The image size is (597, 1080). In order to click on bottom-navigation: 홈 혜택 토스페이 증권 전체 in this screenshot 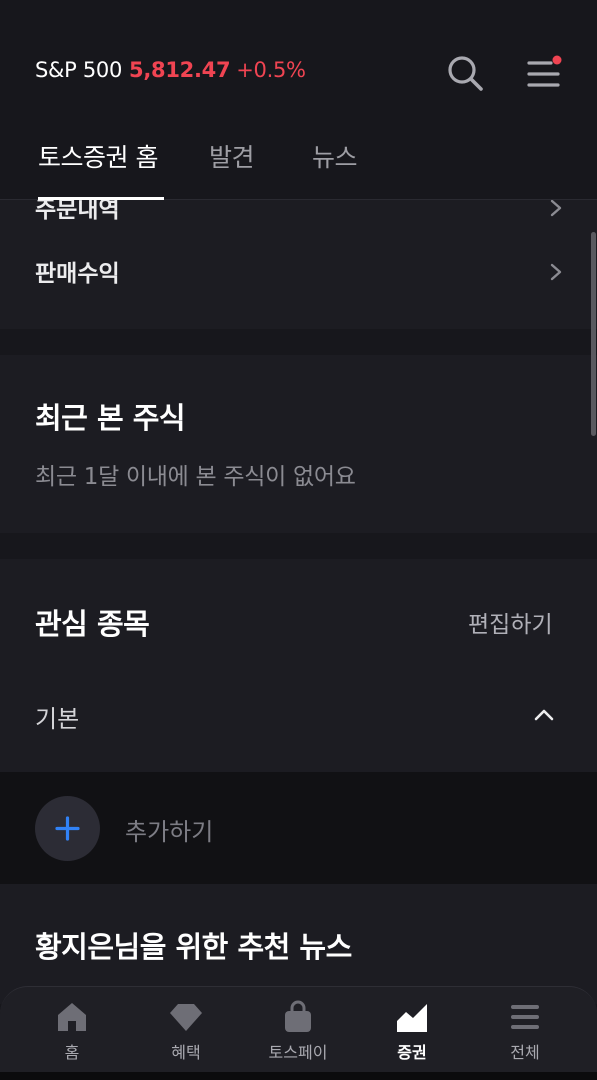, I will do `click(298, 1033)`.